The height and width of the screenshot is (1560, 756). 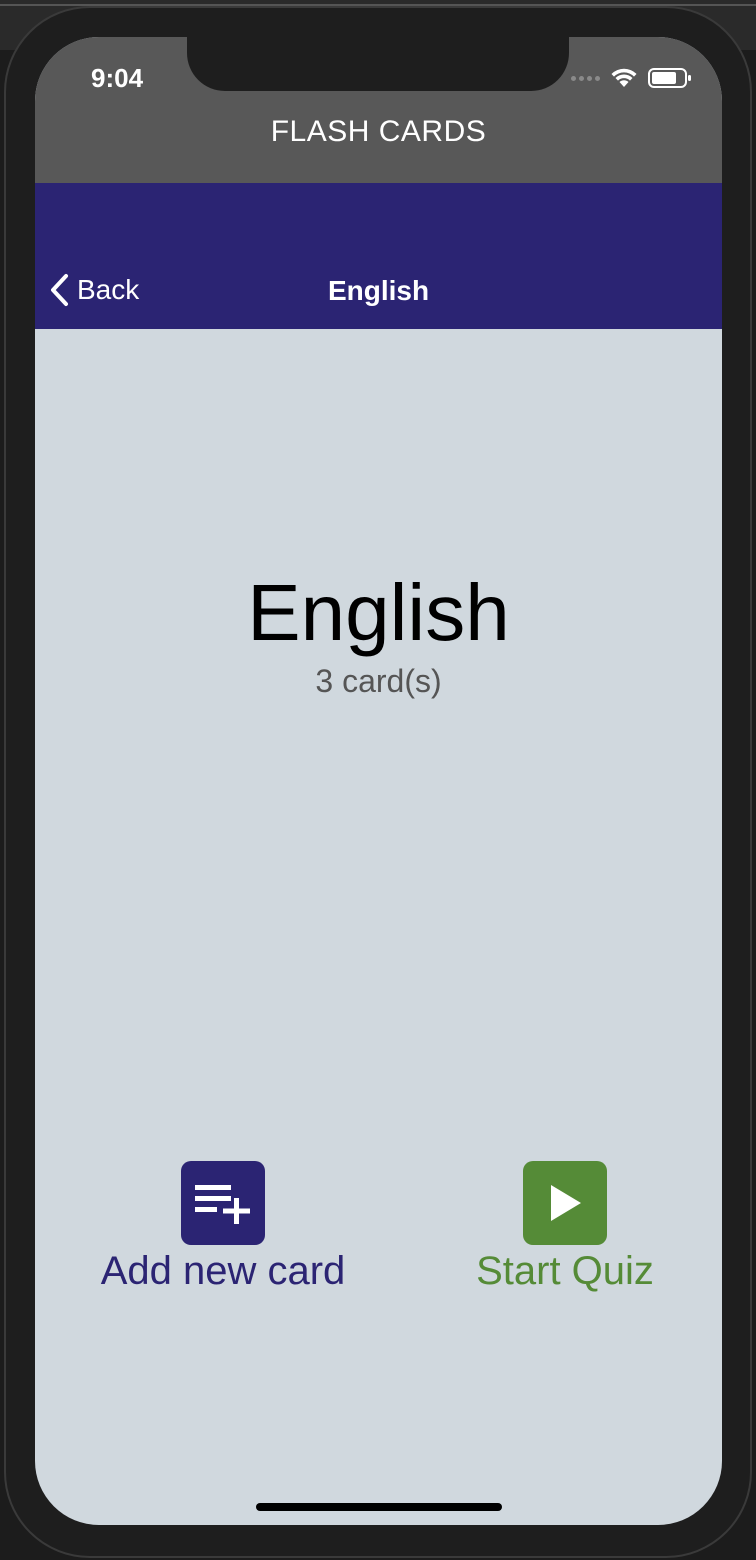 What do you see at coordinates (378, 110) in the screenshot?
I see `status-bar: 9:04 FLASH CARDS` at bounding box center [378, 110].